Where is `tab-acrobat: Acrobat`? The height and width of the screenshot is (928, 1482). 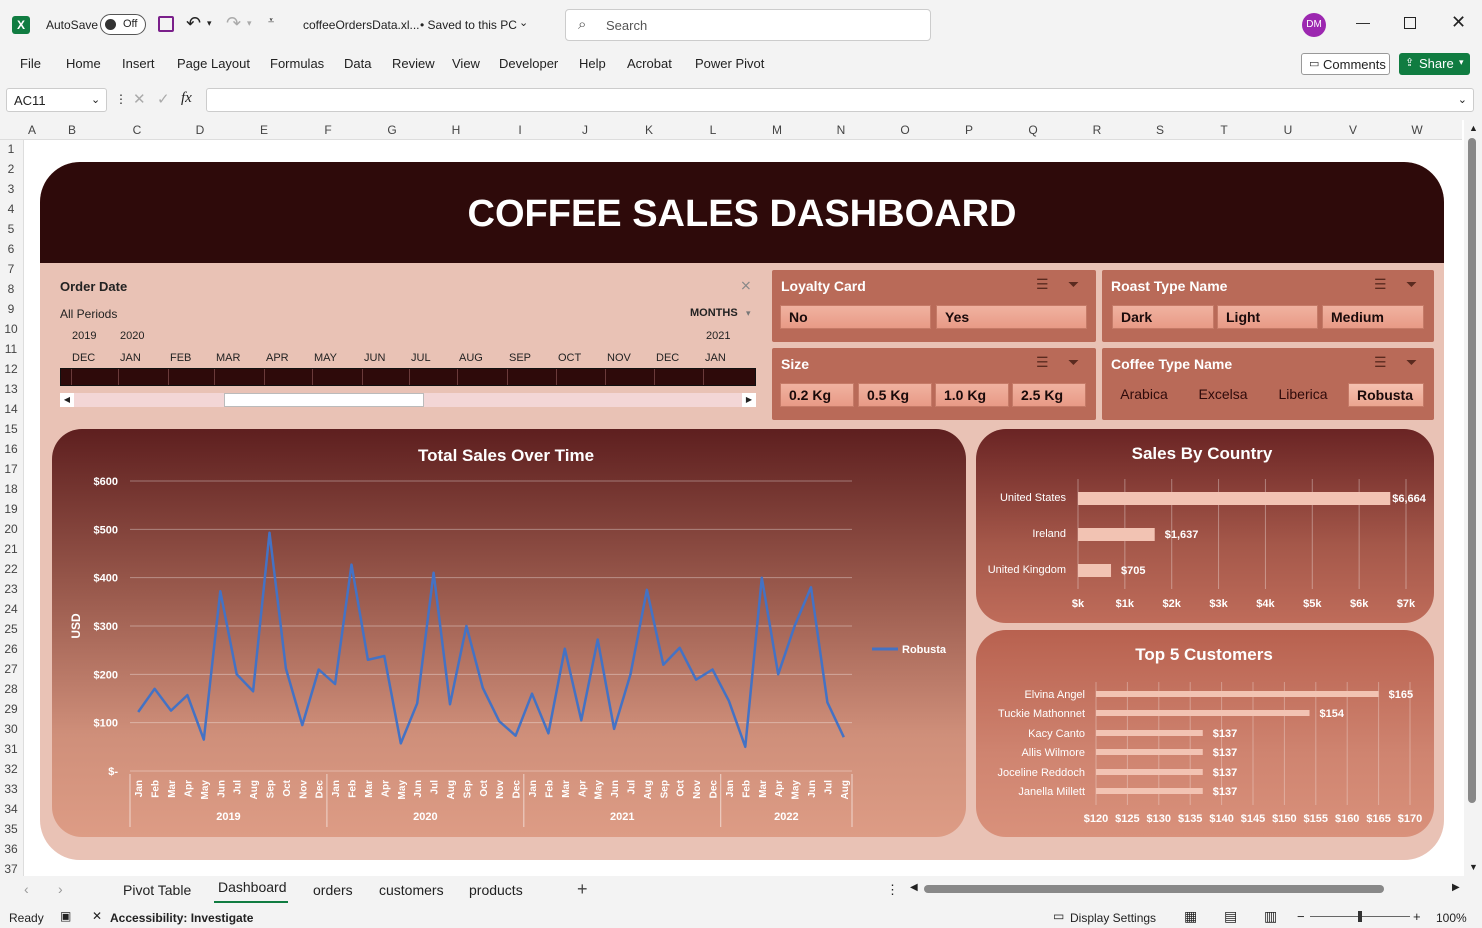 tab-acrobat: Acrobat is located at coordinates (649, 63).